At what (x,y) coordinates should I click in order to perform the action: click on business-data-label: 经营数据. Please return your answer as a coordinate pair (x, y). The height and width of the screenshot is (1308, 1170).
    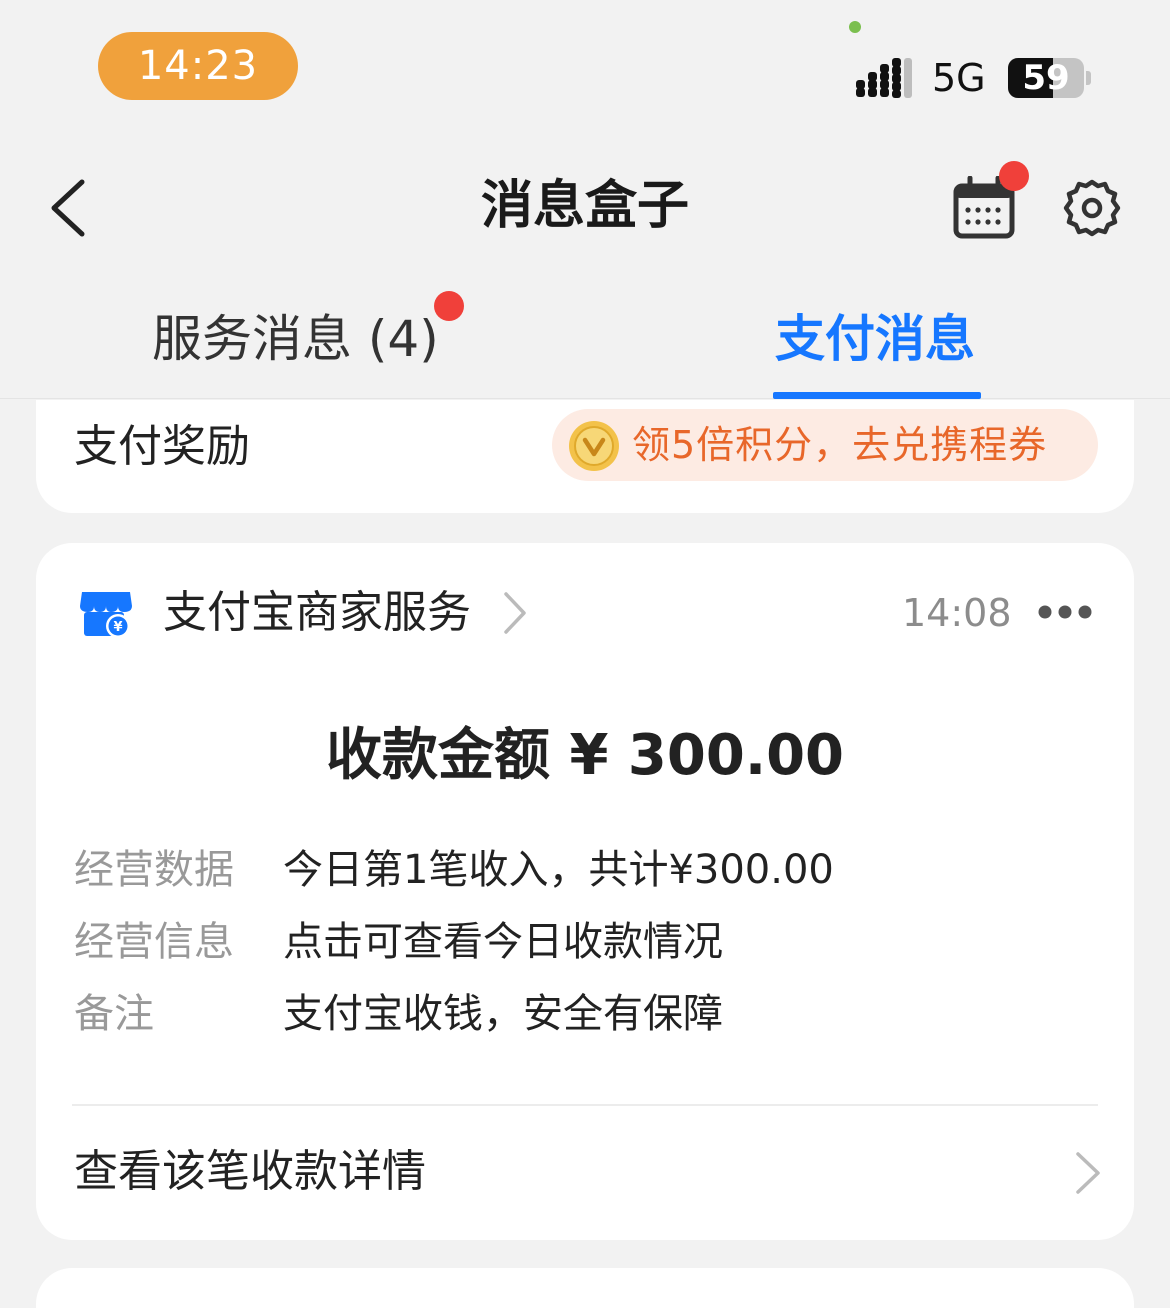
    Looking at the image, I should click on (154, 870).